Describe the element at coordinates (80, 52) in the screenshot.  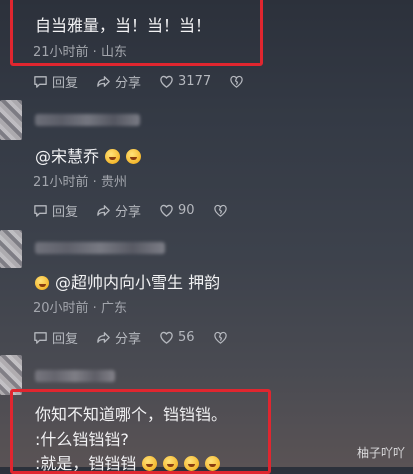
I see `comment-meta: 21小时前 · 山东` at that location.